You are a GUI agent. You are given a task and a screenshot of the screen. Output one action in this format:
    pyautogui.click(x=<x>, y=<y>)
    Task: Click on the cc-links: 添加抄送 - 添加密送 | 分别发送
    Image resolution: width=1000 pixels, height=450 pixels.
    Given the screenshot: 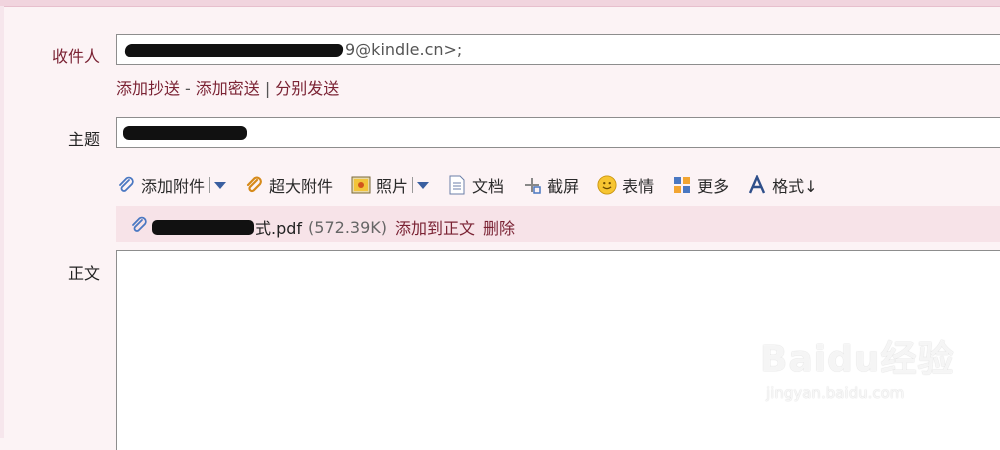 What is the action you would take?
    pyautogui.click(x=227, y=87)
    